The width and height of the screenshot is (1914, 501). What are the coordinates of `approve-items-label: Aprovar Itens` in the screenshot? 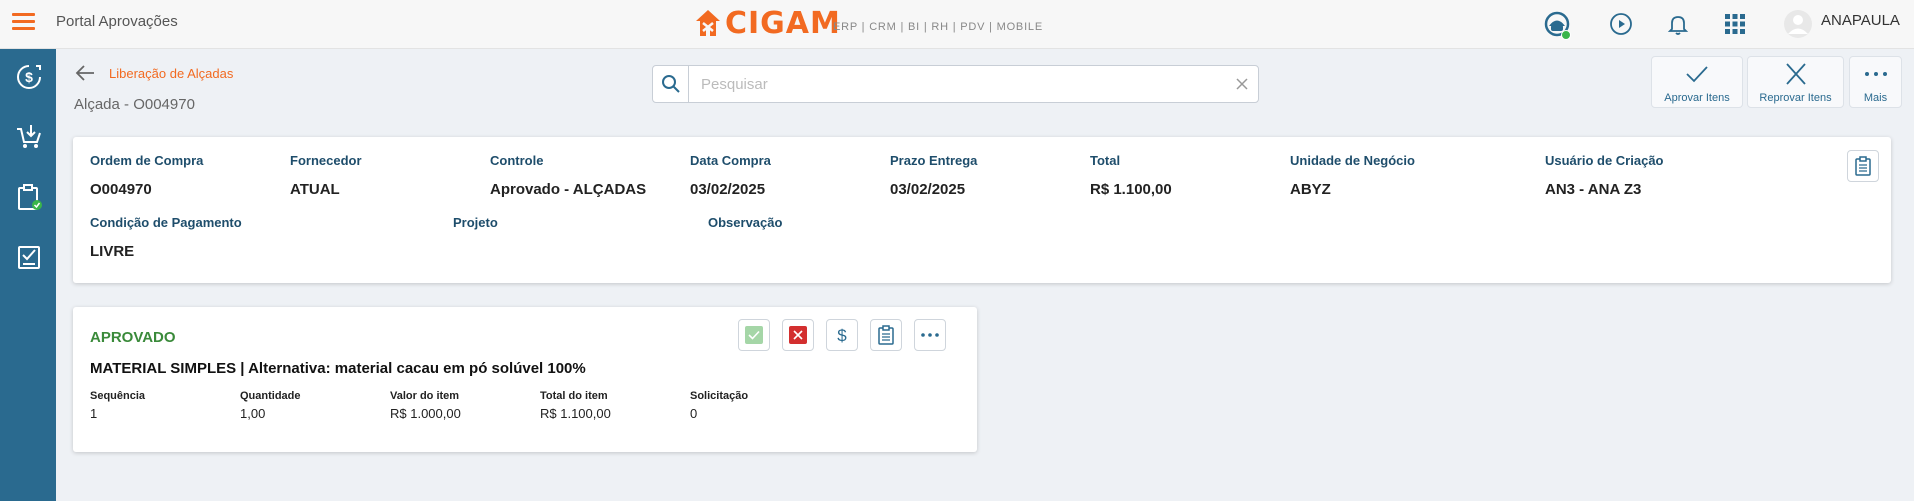 It's located at (1697, 98).